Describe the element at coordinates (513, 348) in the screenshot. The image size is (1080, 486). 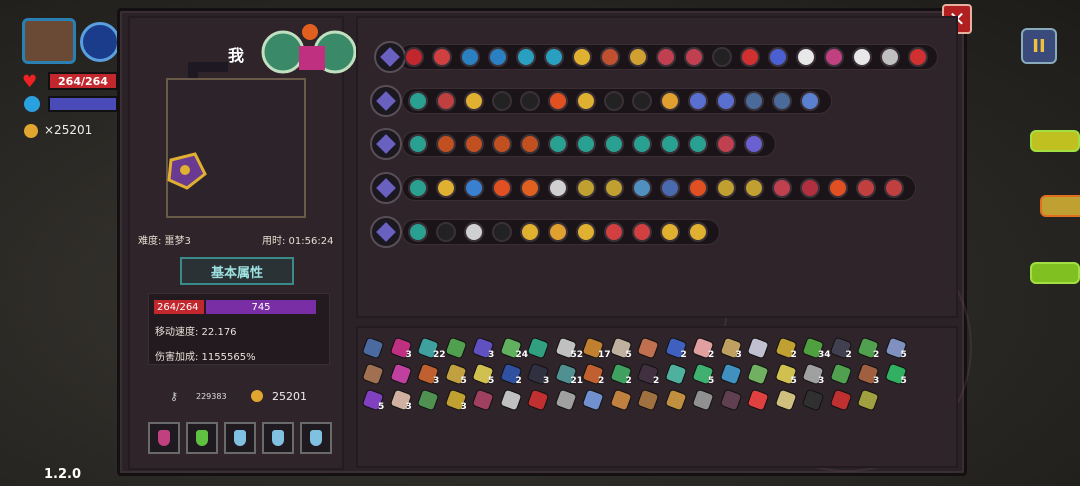
I see `inventory-item: 24` at that location.